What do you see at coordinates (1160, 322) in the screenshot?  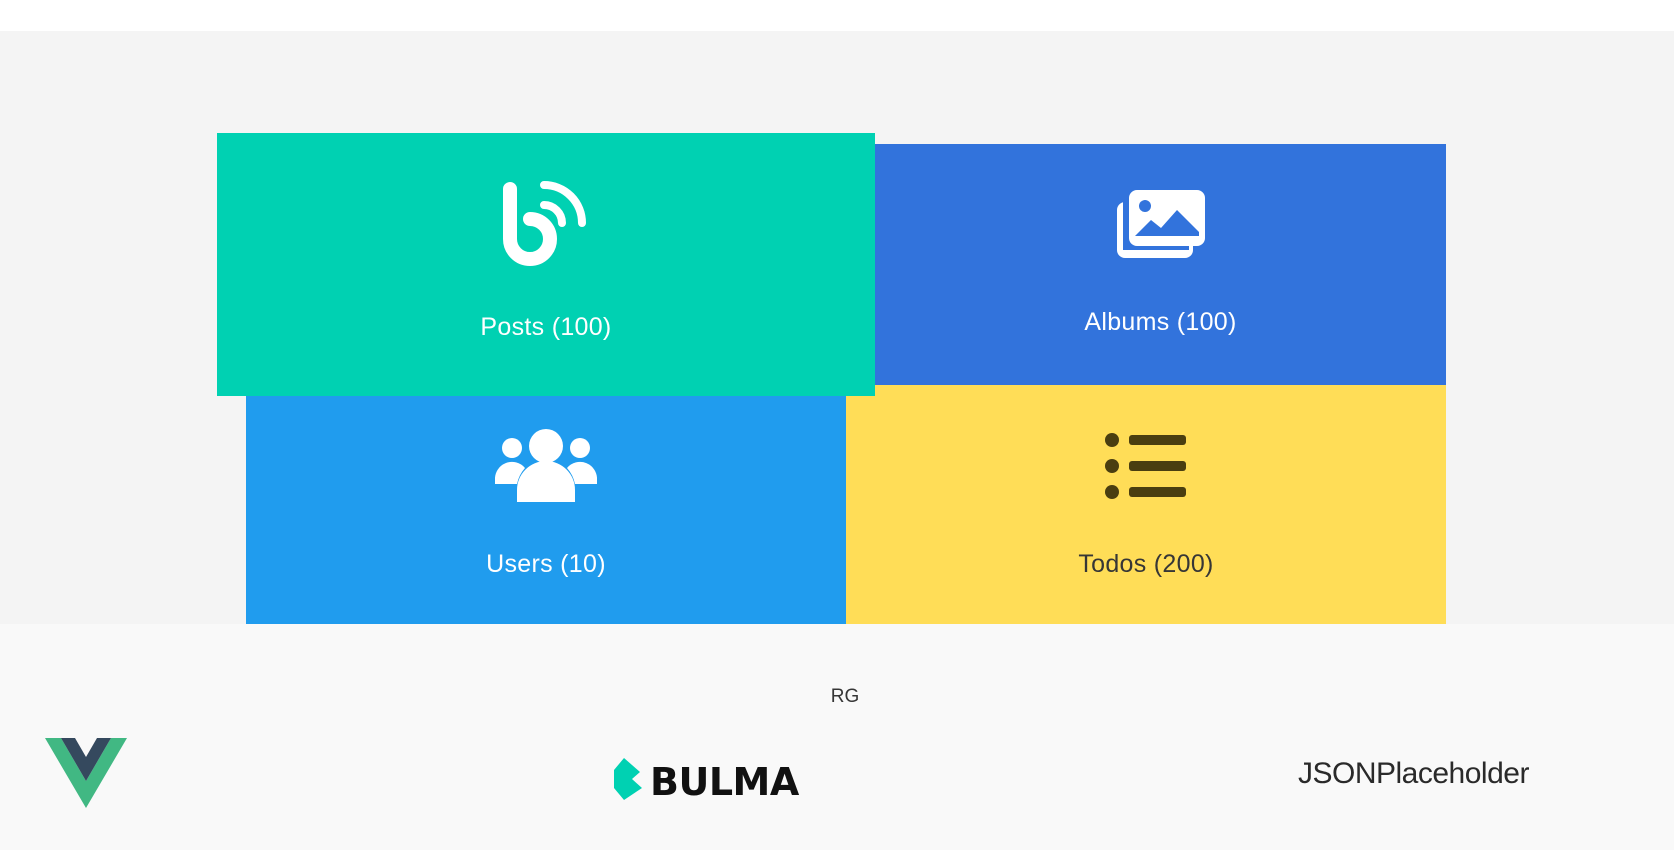 I see `albums-label: Albums (100)` at bounding box center [1160, 322].